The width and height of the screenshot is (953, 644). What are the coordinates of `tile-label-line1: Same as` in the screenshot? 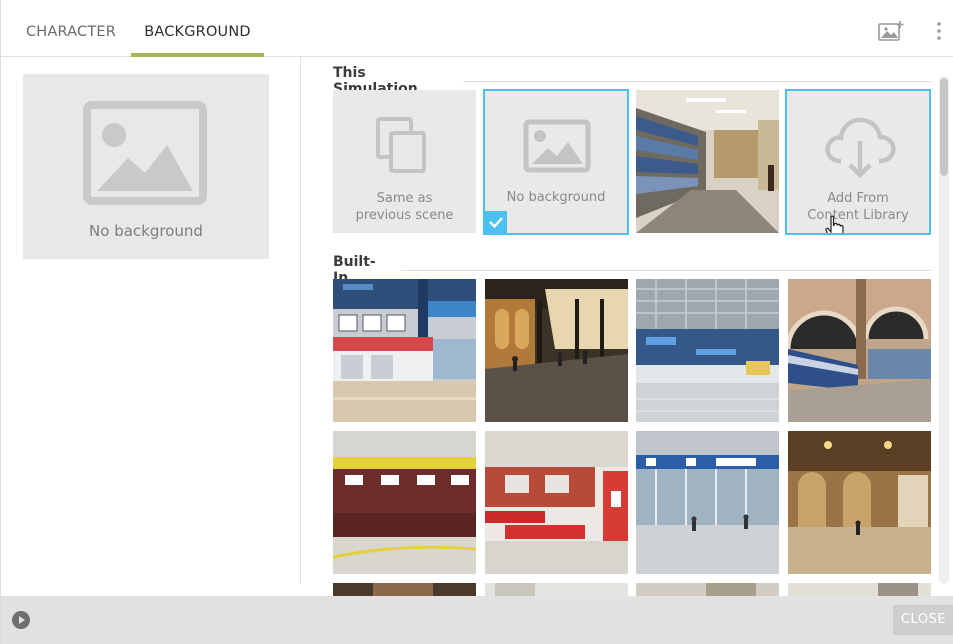 It's located at (404, 198).